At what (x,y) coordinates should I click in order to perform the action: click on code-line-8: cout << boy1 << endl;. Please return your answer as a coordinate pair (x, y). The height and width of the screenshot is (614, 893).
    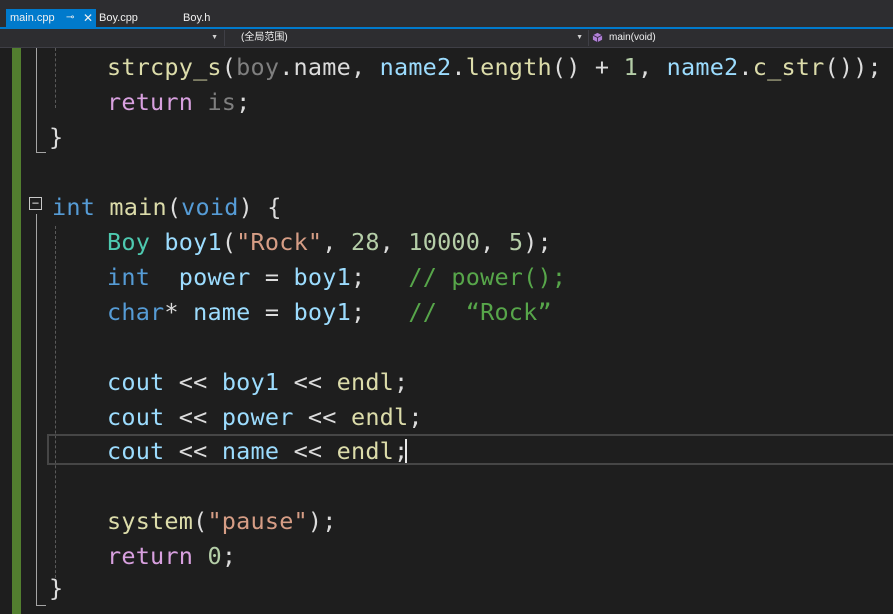
    Looking at the image, I should click on (257, 382).